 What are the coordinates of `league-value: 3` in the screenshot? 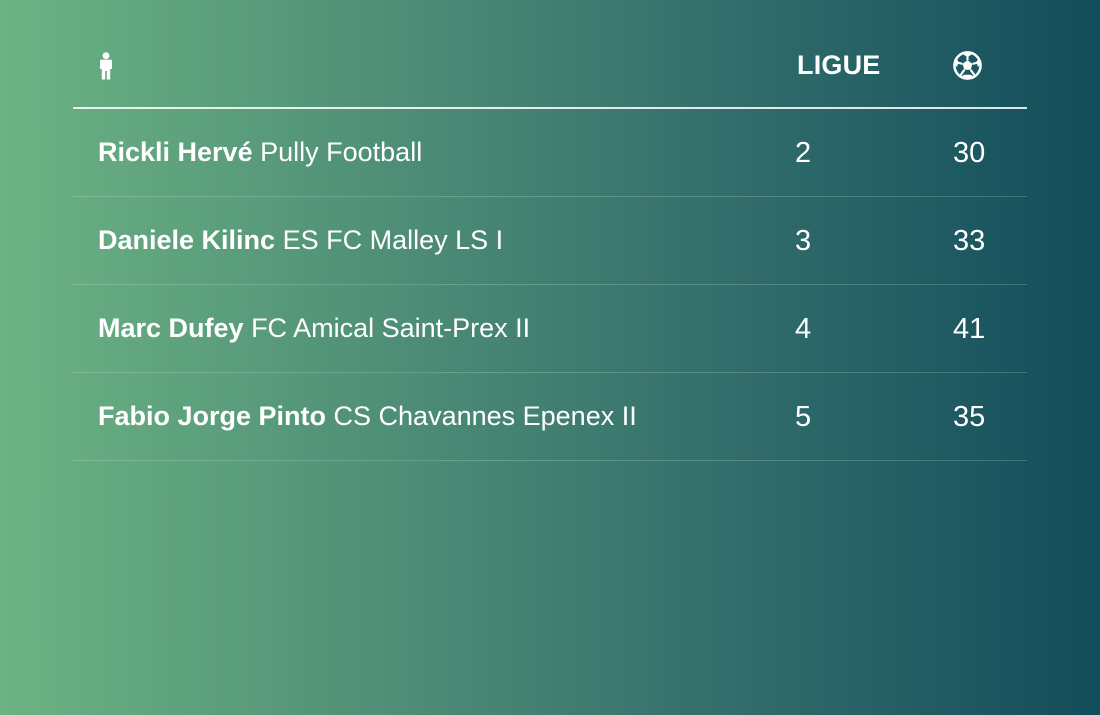 It's located at (803, 241).